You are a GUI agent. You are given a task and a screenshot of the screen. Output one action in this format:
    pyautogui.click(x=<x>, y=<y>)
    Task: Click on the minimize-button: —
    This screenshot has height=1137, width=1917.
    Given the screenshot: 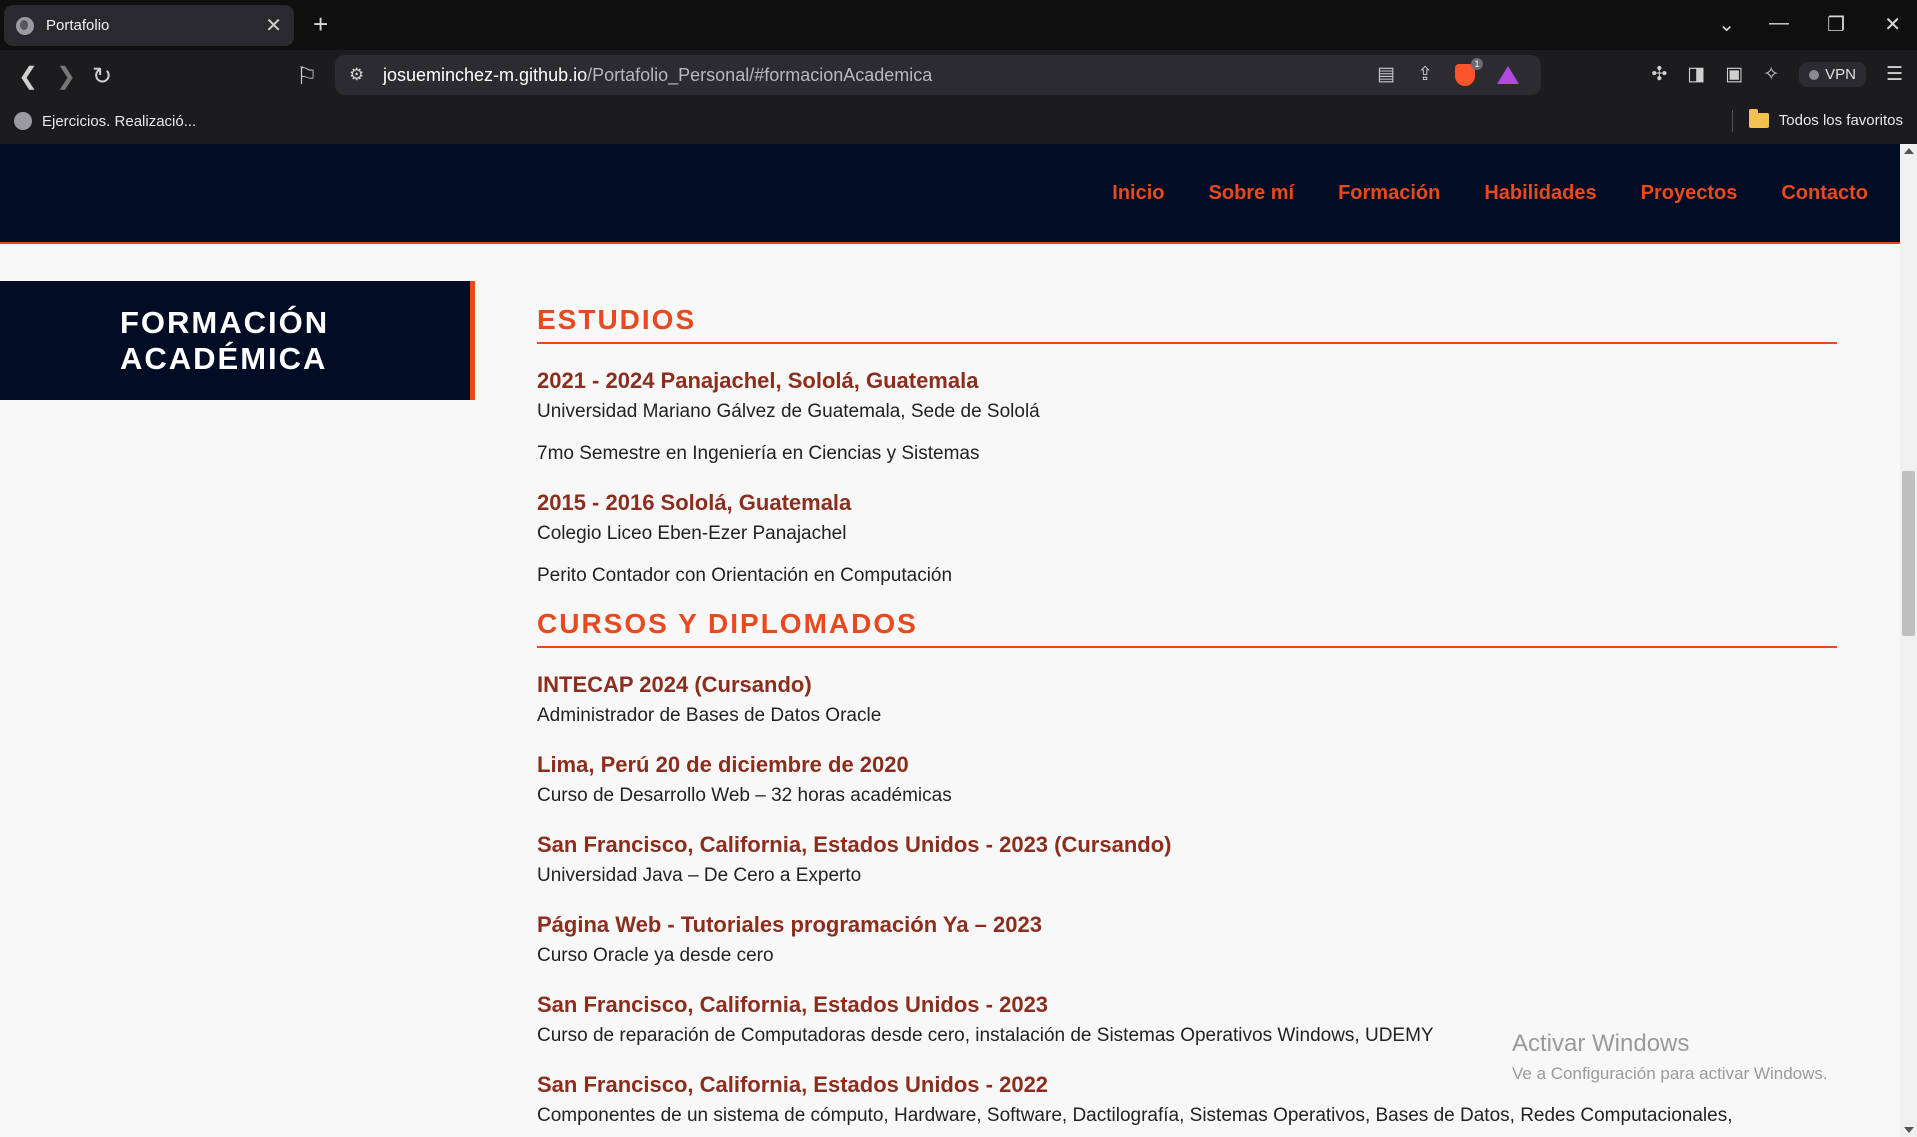 What is the action you would take?
    pyautogui.click(x=1779, y=23)
    